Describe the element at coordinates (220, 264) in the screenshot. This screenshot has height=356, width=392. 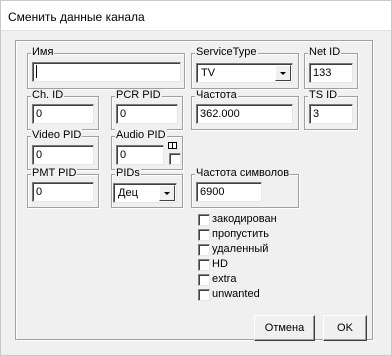
I see `hd-label: HD` at that location.